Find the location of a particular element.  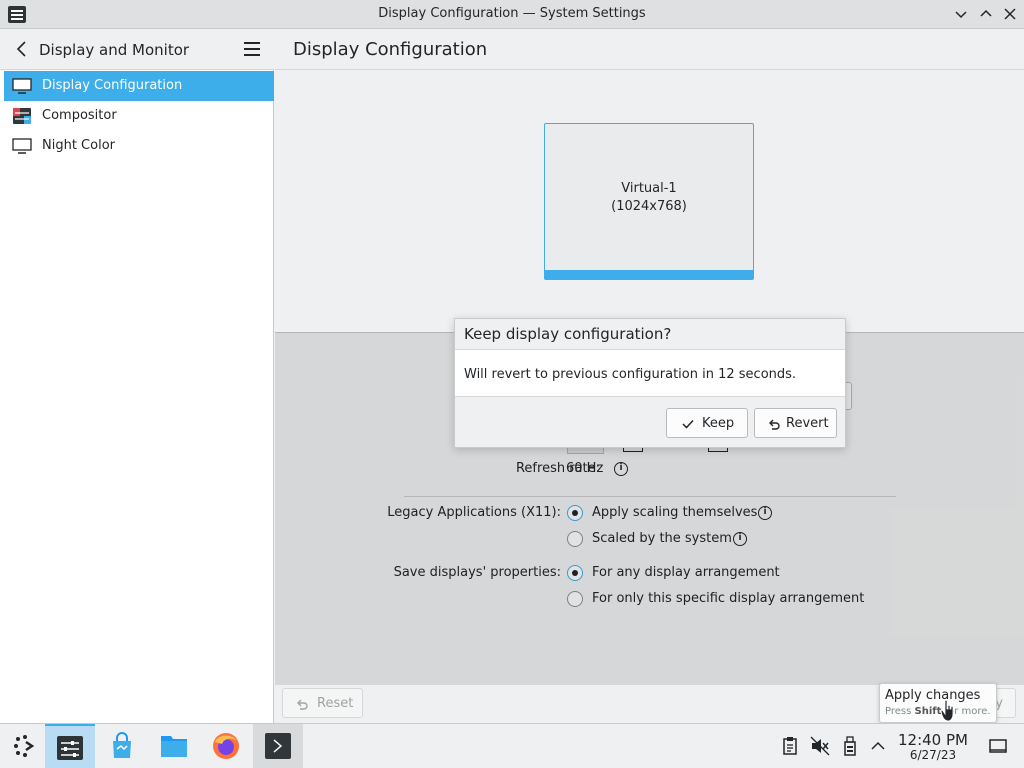

taskbar-firefox is located at coordinates (226, 746).